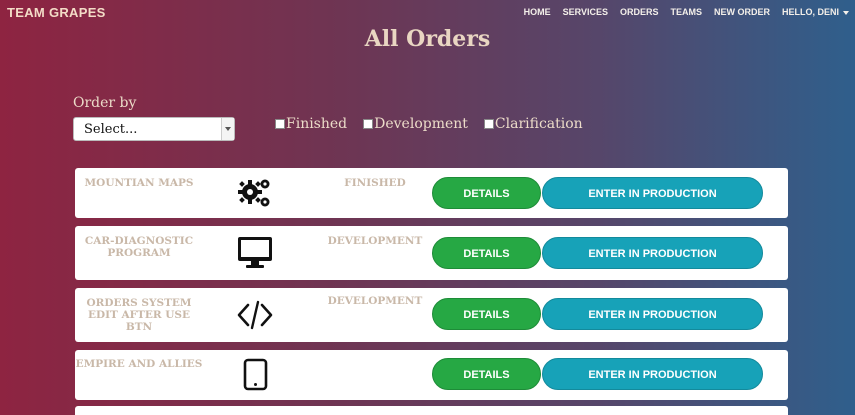 The height and width of the screenshot is (415, 855). I want to click on select-arrow-icon, so click(227, 129).